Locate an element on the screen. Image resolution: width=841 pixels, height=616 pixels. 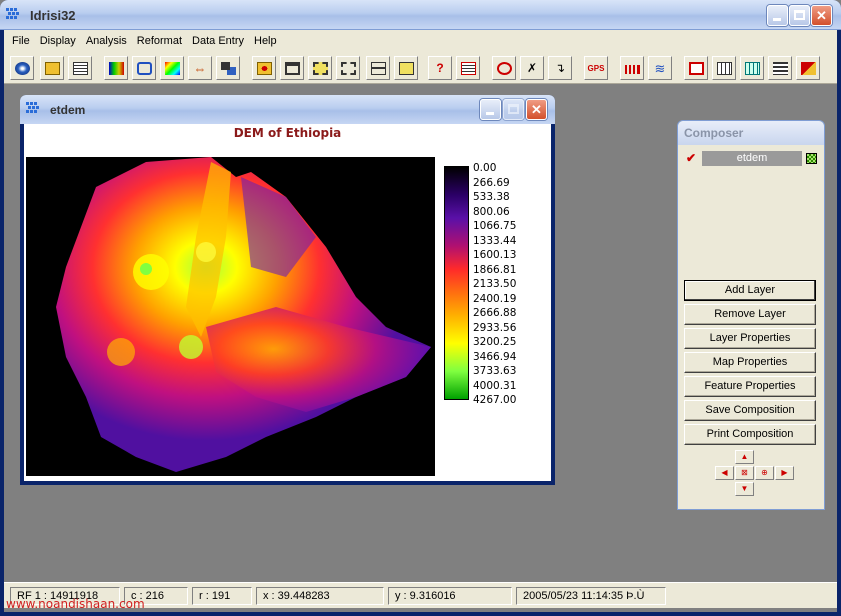
remove-layer-button: Remove Layer is located at coordinates (750, 314).